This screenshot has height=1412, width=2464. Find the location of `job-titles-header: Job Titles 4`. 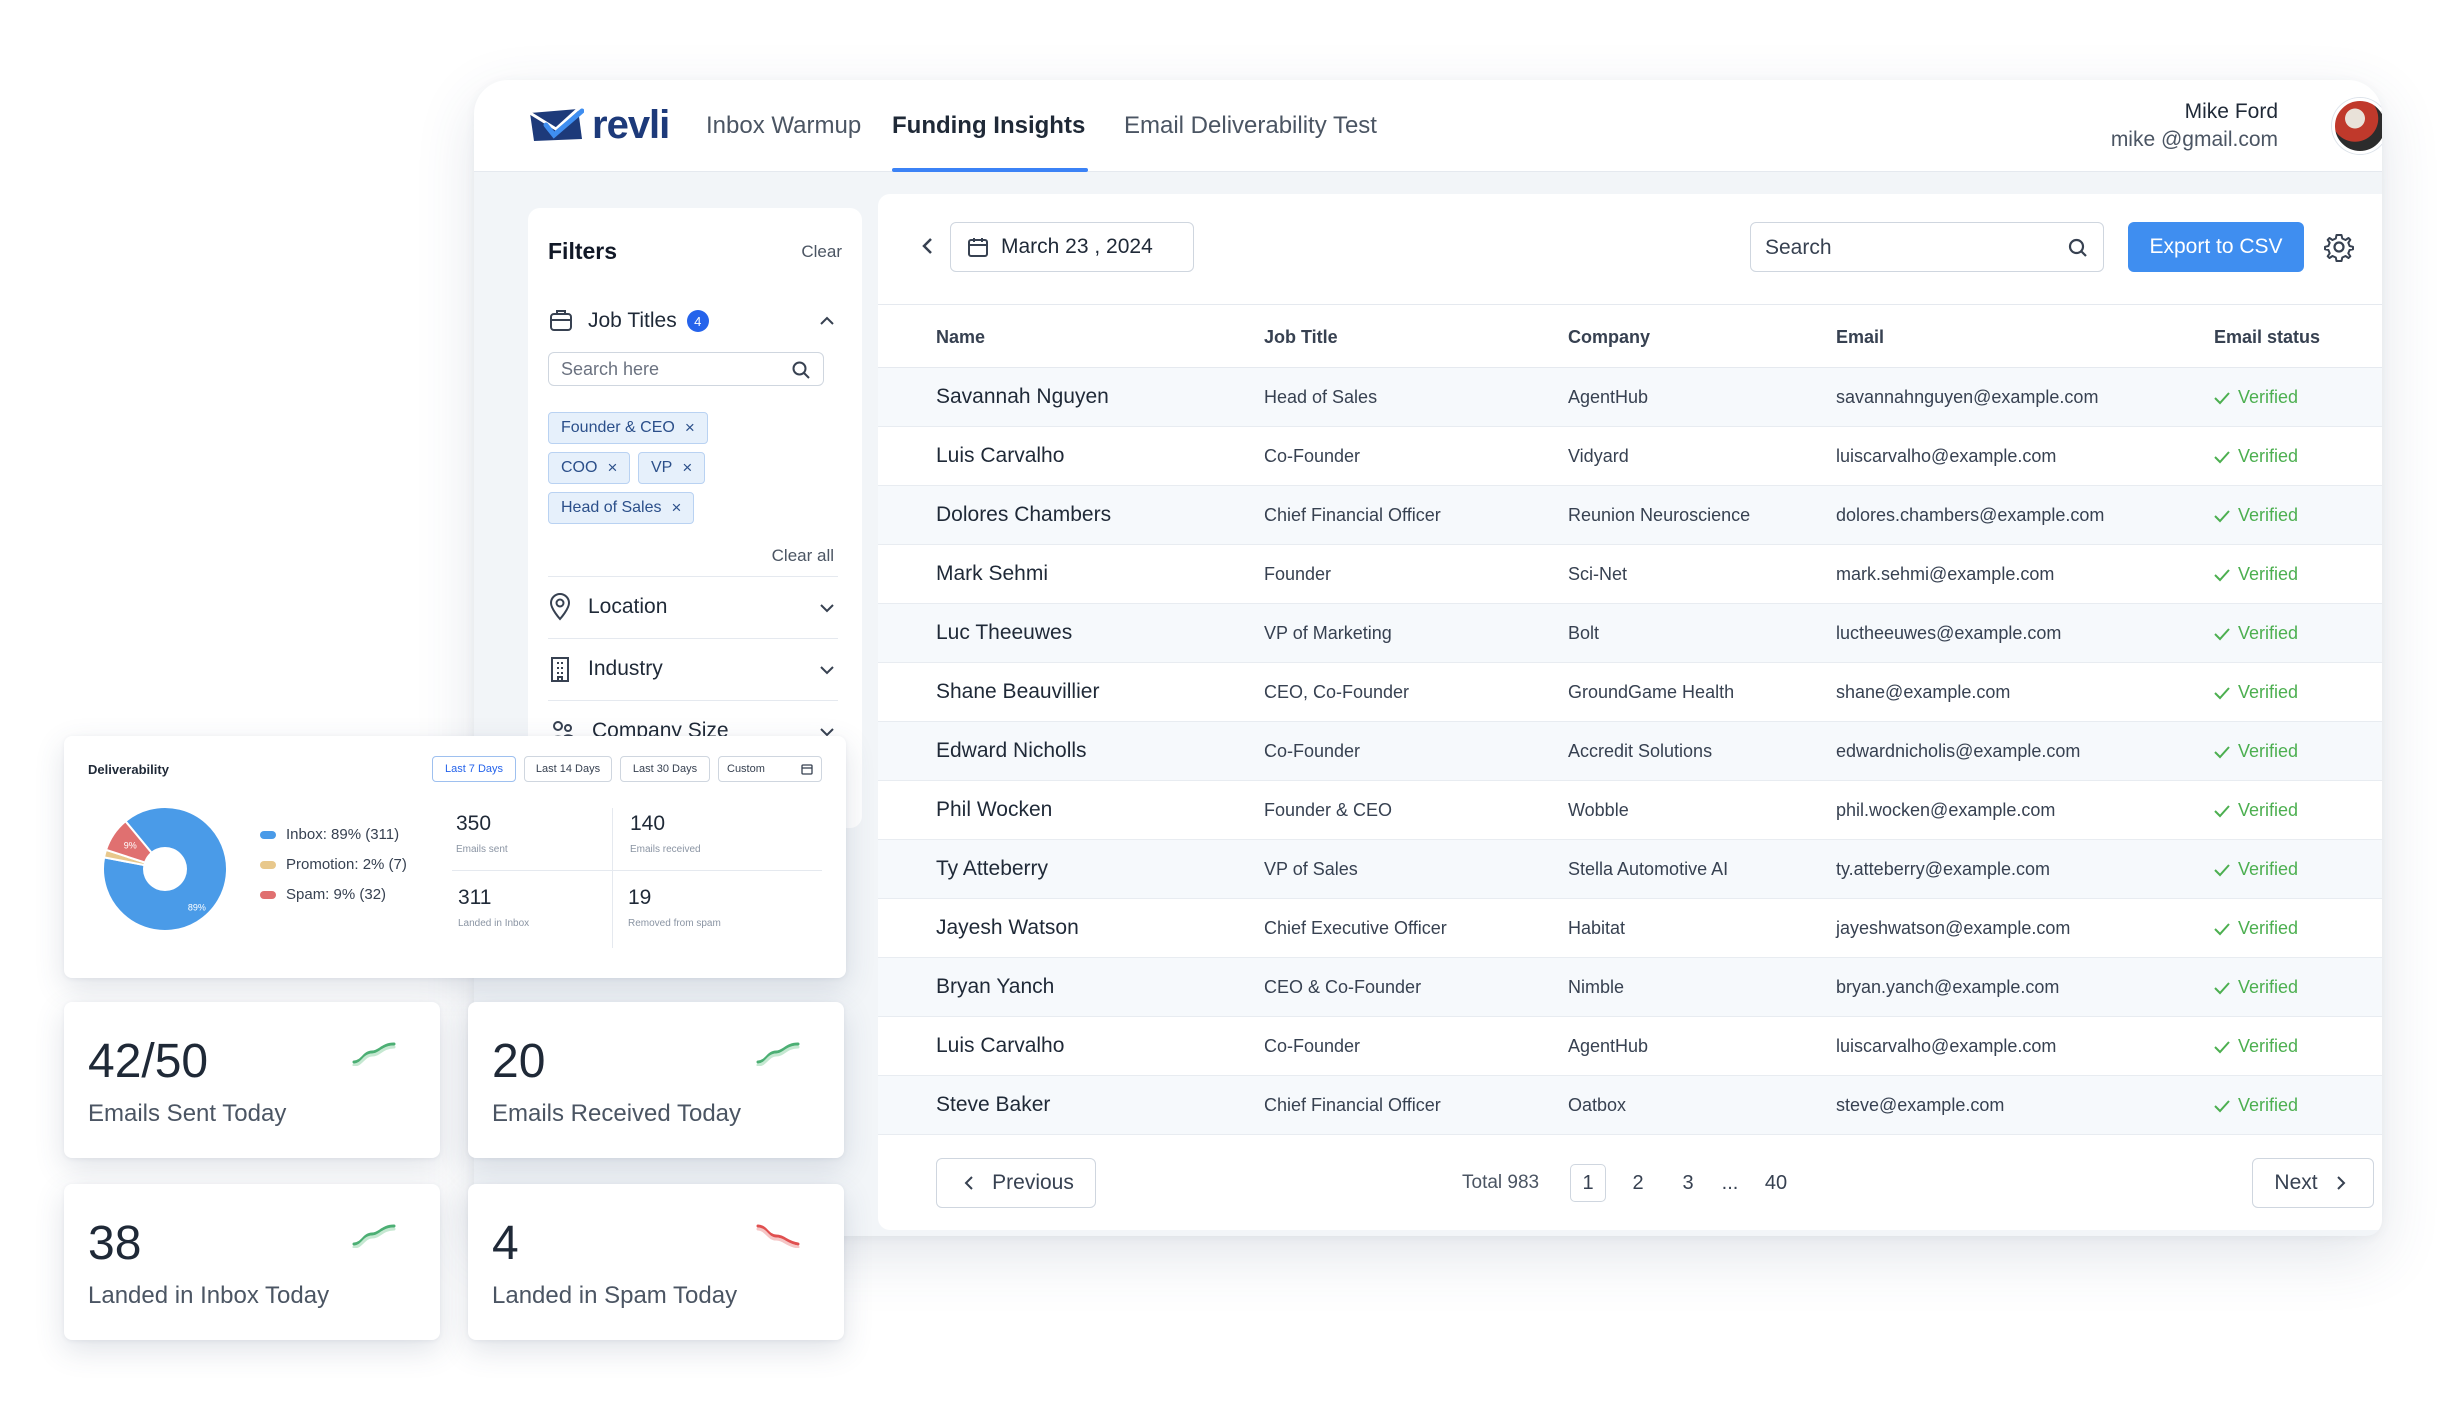

job-titles-header: Job Titles 4 is located at coordinates (693, 321).